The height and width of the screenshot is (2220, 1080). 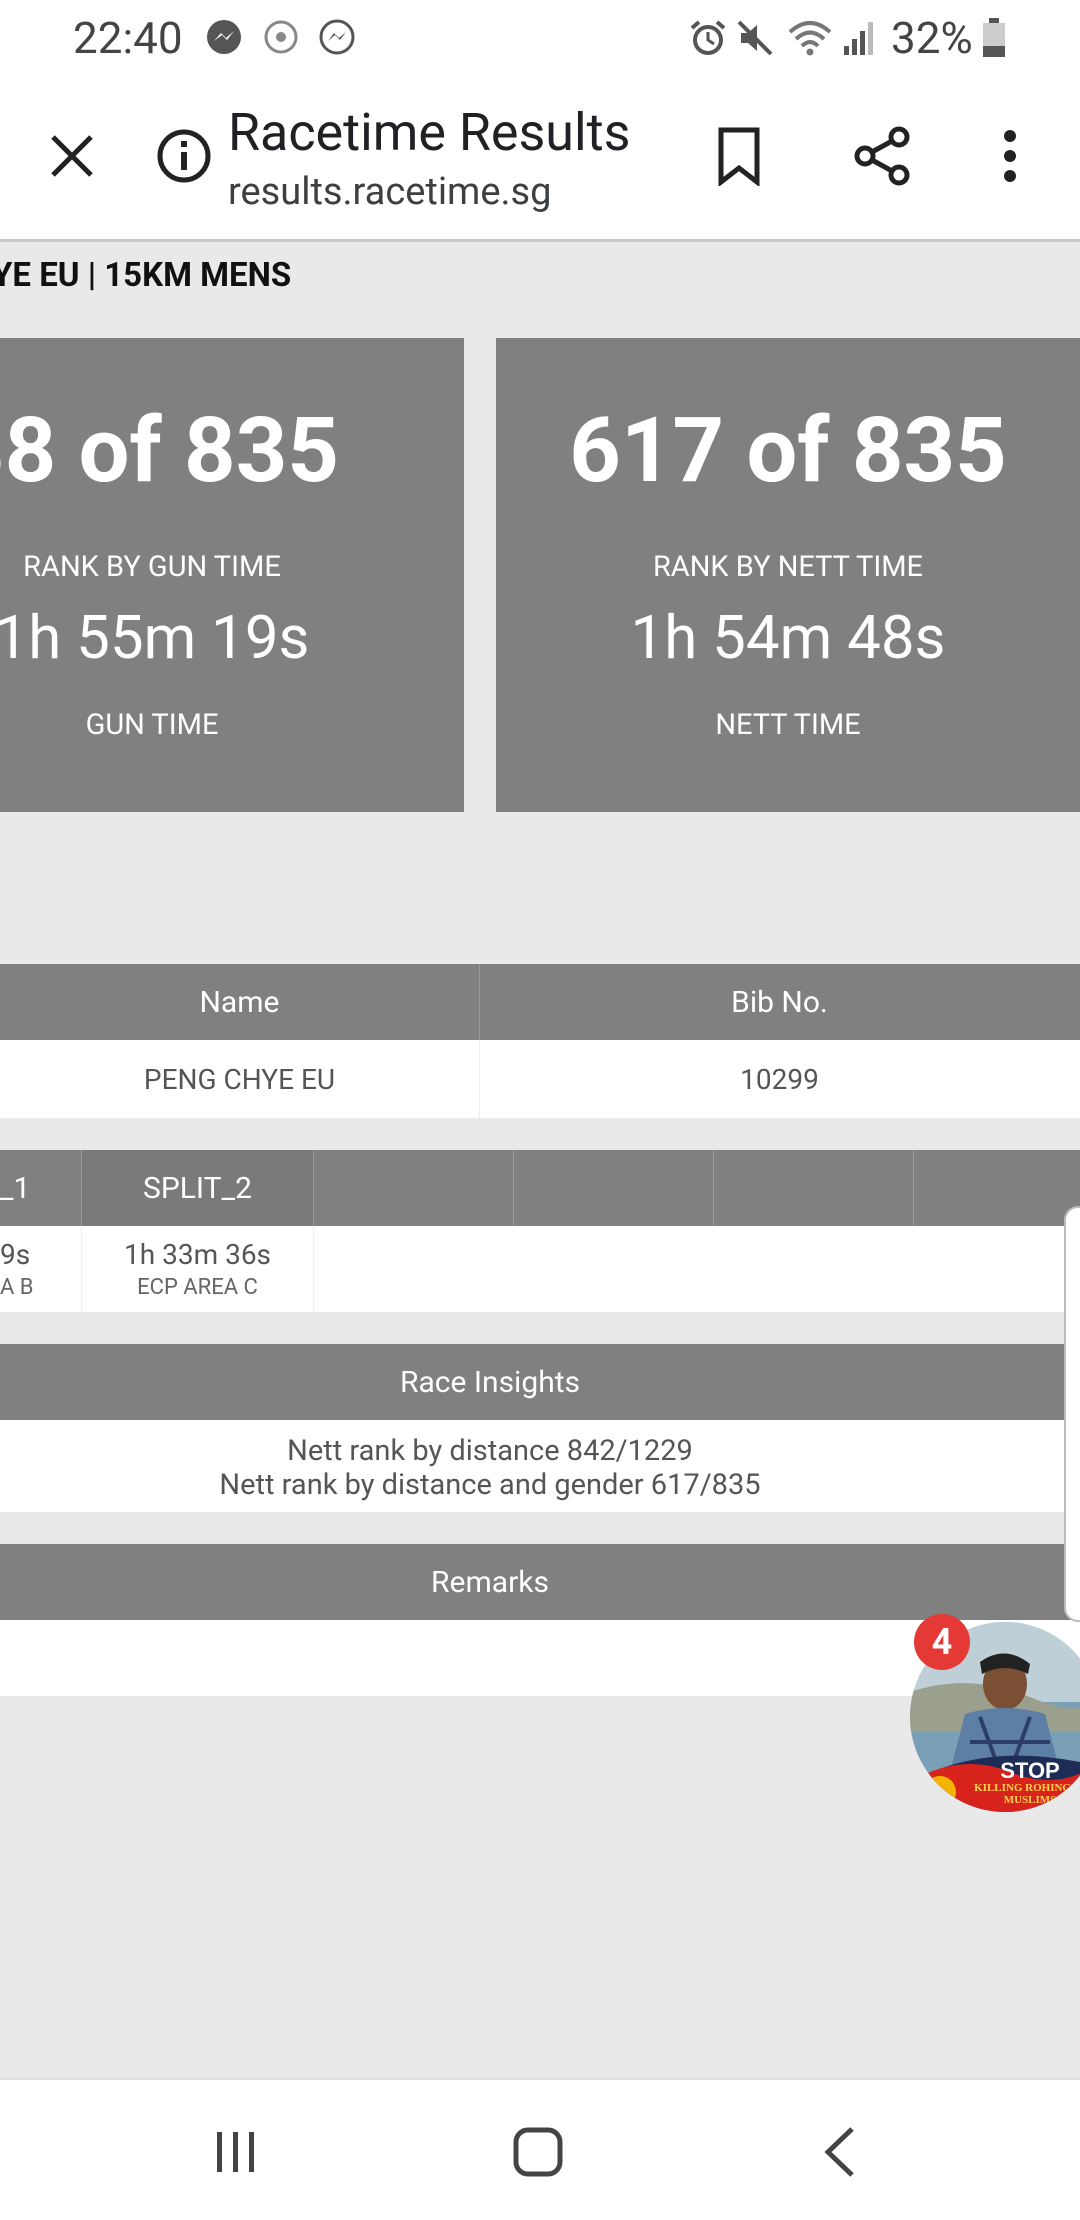 I want to click on recents-icon, so click(x=236, y=2152).